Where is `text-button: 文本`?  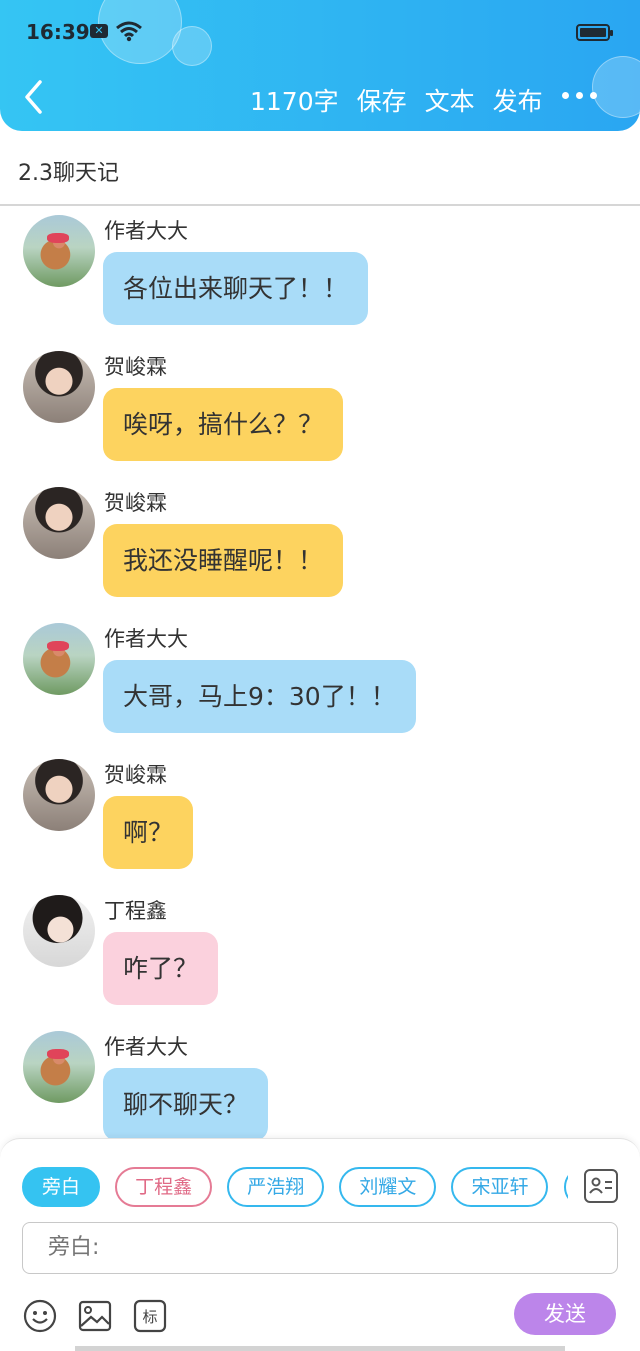
text-button: 文本 is located at coordinates (450, 100).